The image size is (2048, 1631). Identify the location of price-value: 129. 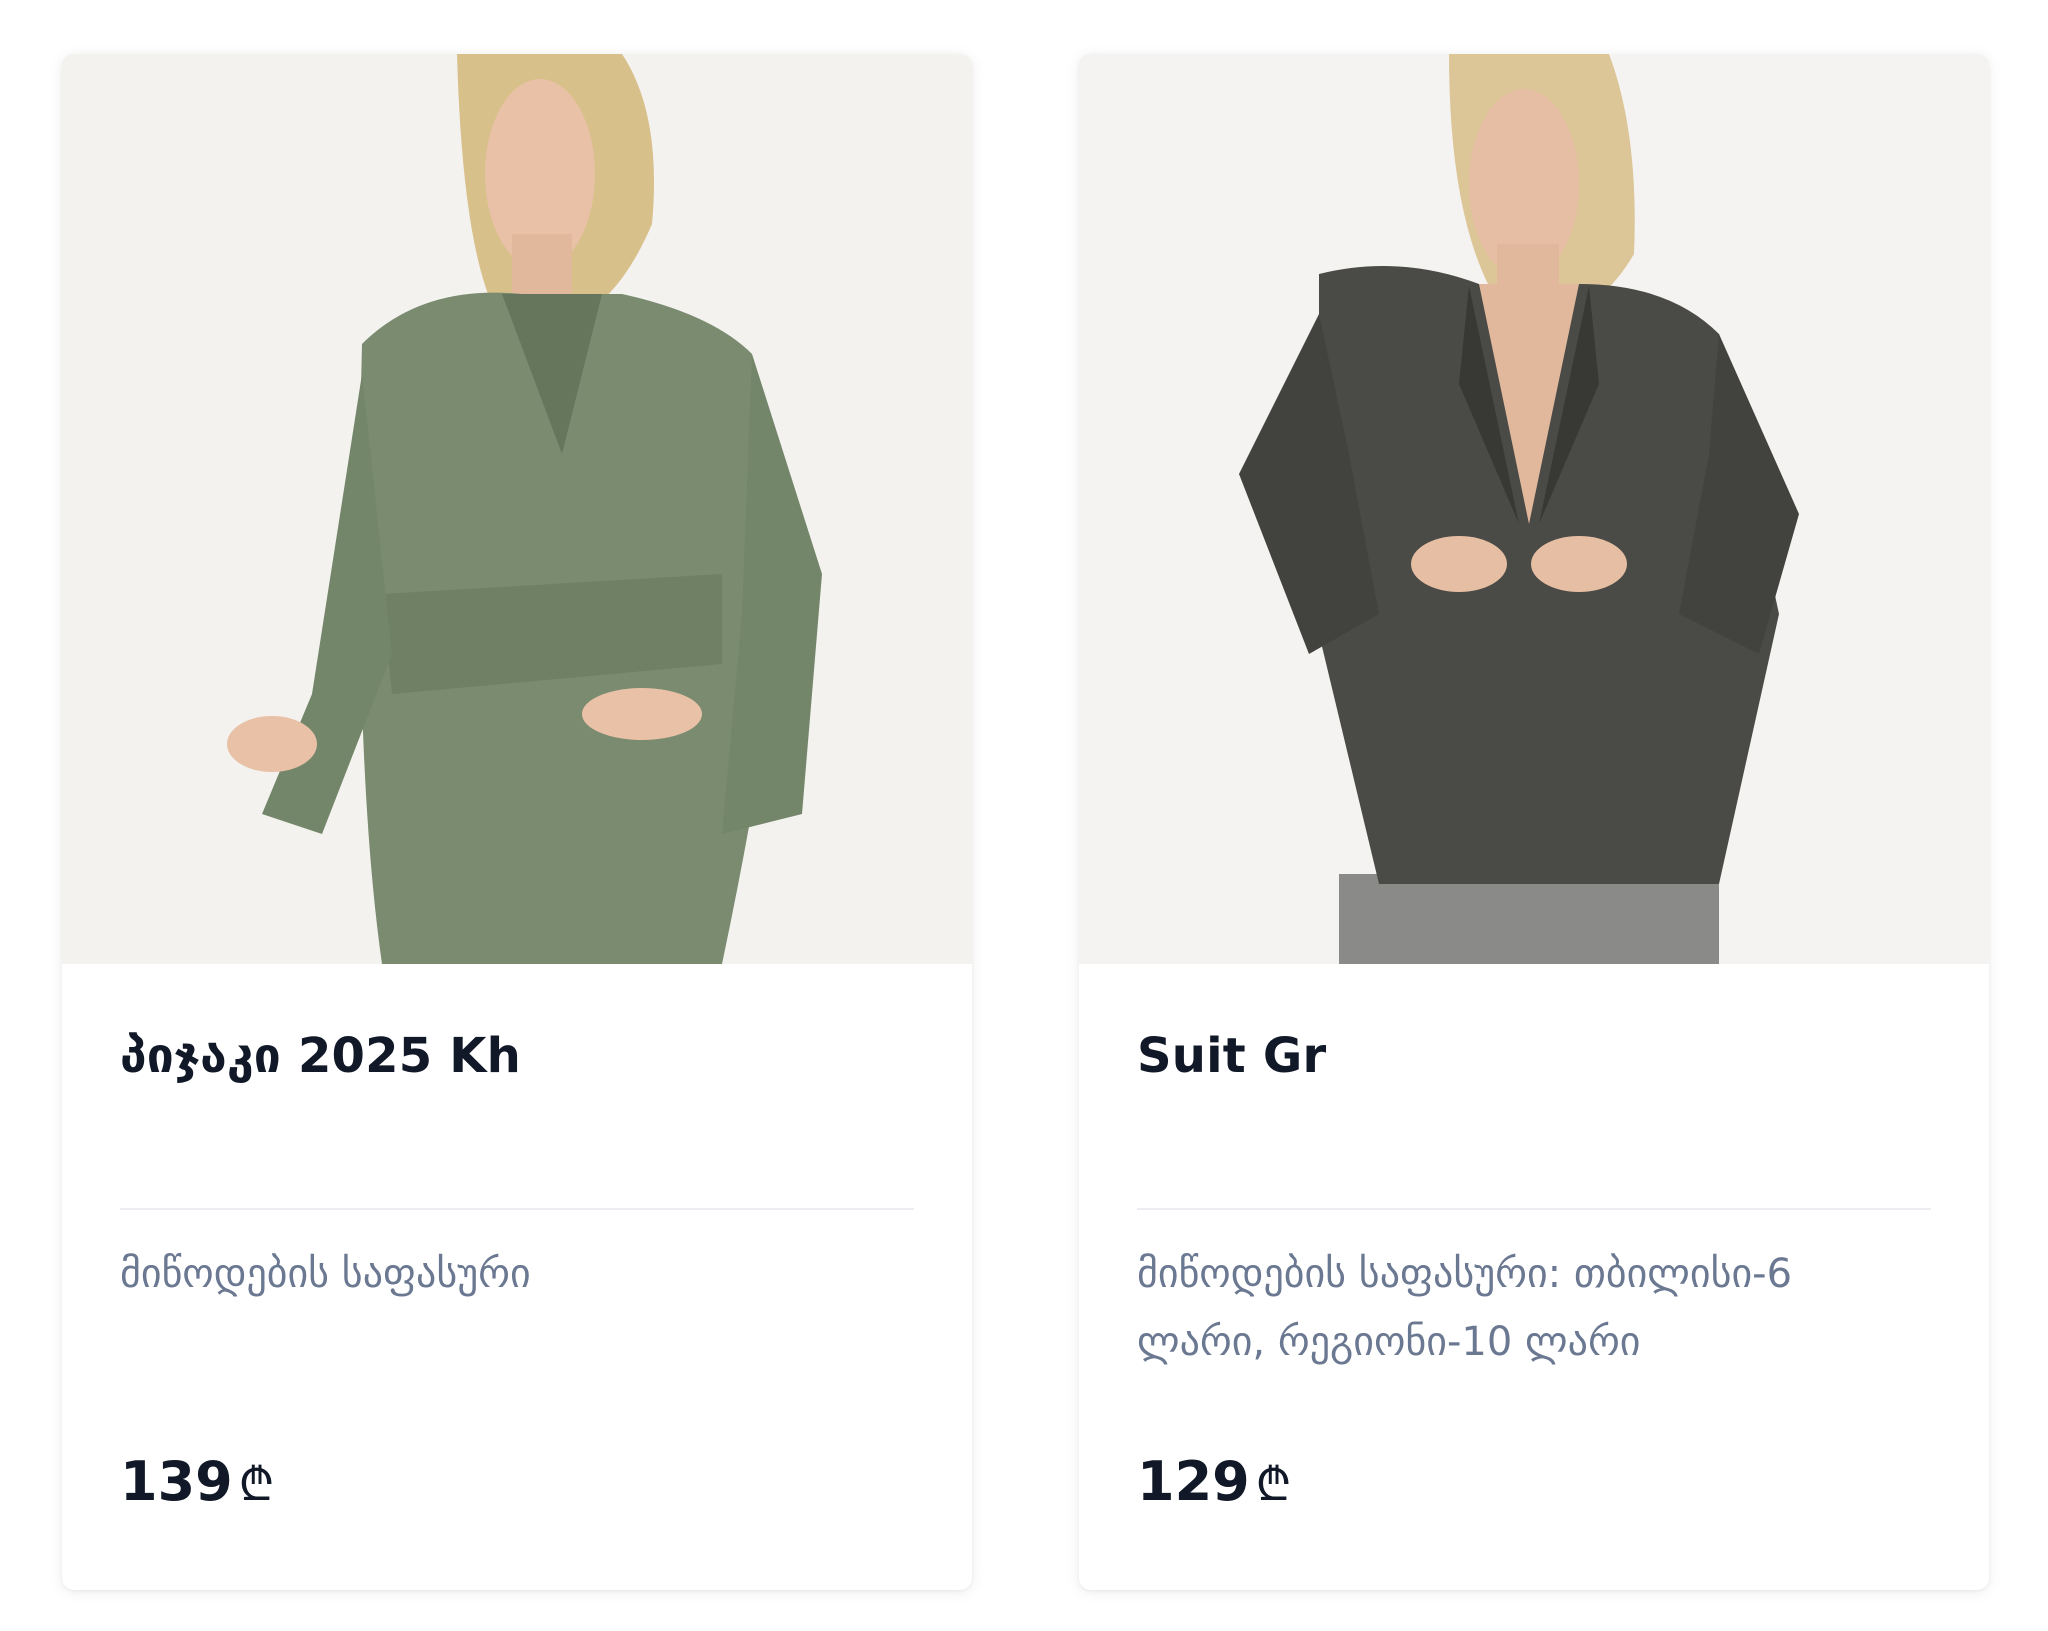
(1193, 1481).